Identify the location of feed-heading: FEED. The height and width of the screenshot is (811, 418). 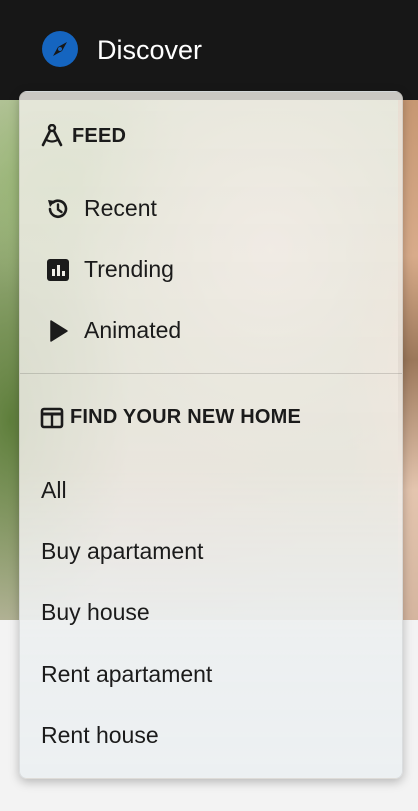
(99, 135).